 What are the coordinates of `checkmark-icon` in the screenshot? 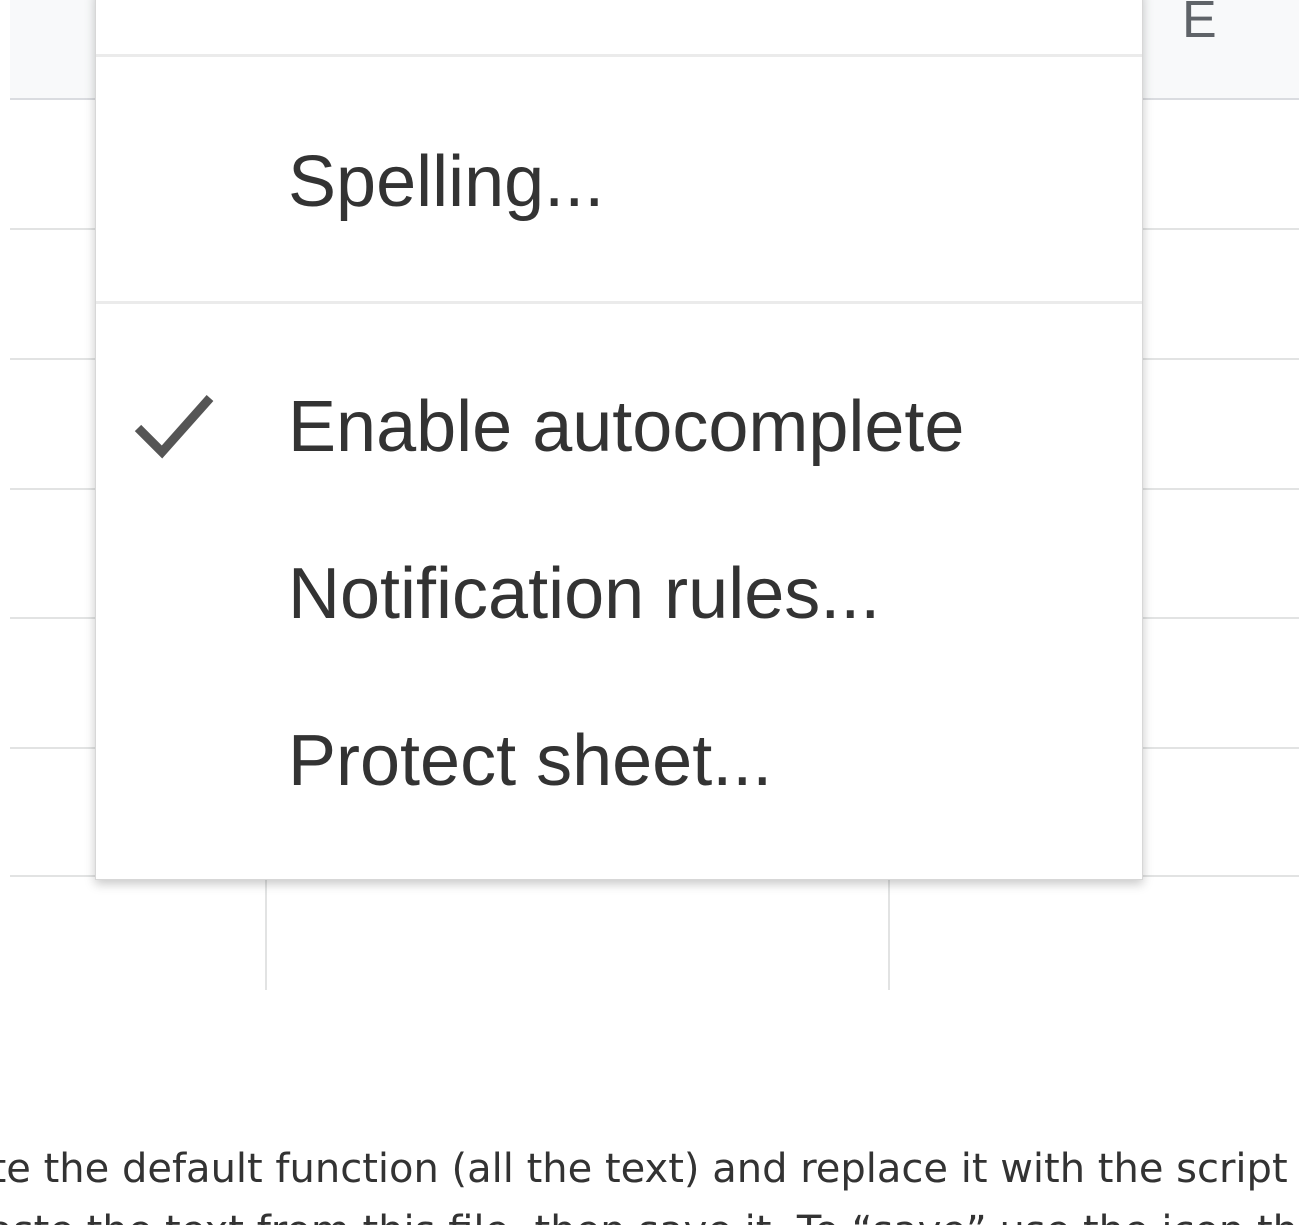 It's located at (174, 427).